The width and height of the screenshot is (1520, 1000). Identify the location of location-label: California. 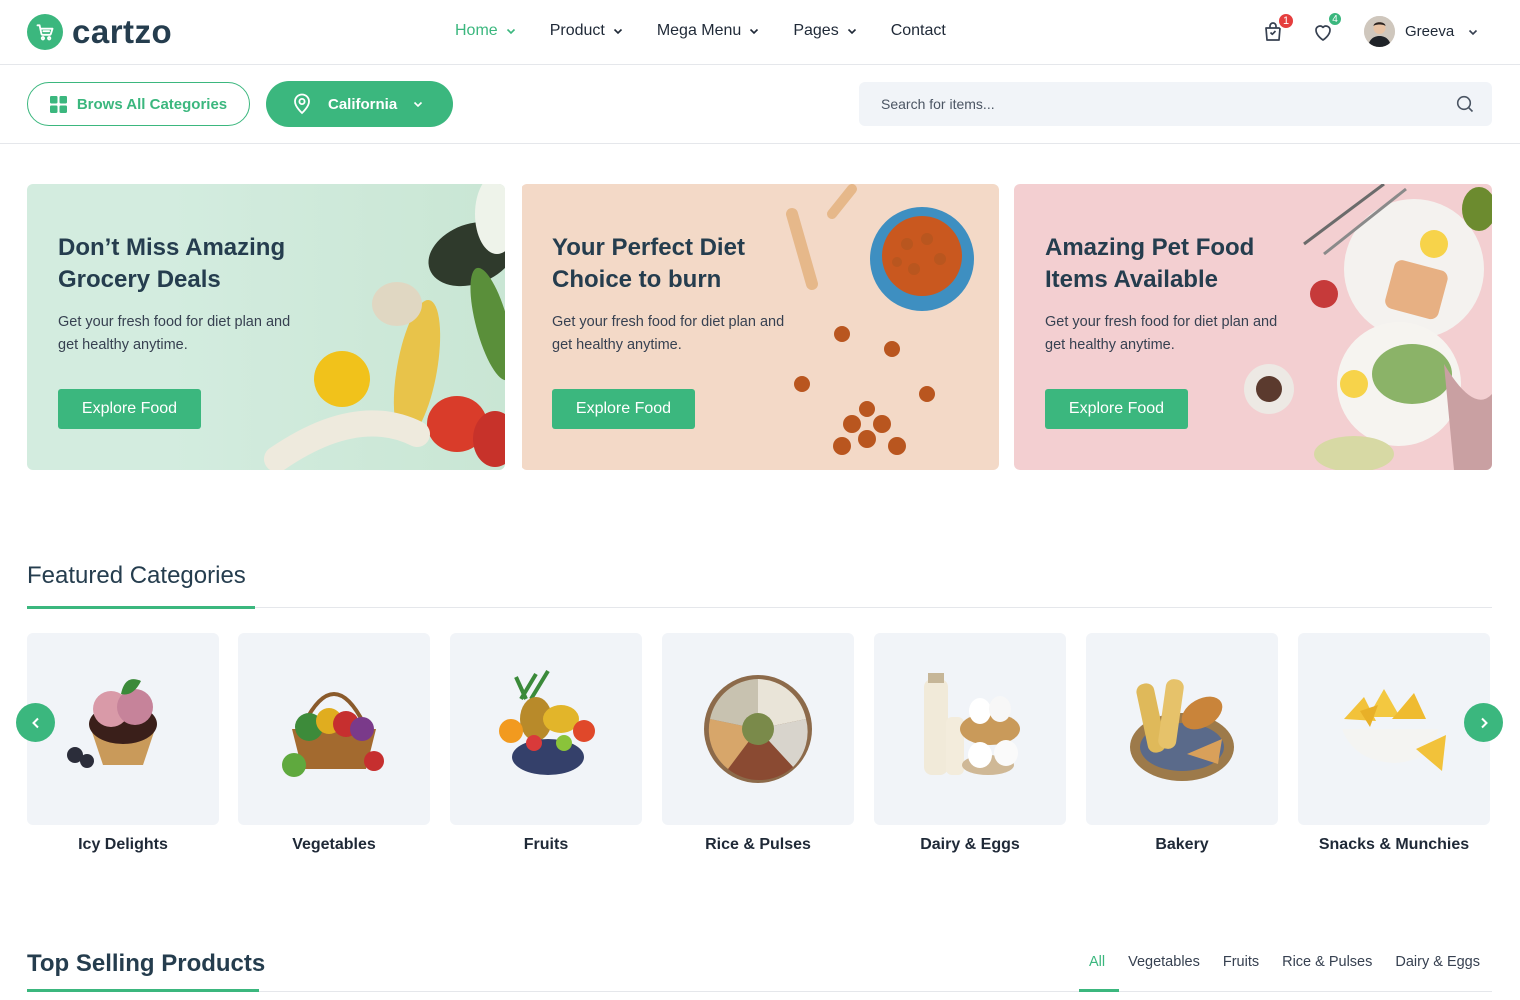
(363, 104).